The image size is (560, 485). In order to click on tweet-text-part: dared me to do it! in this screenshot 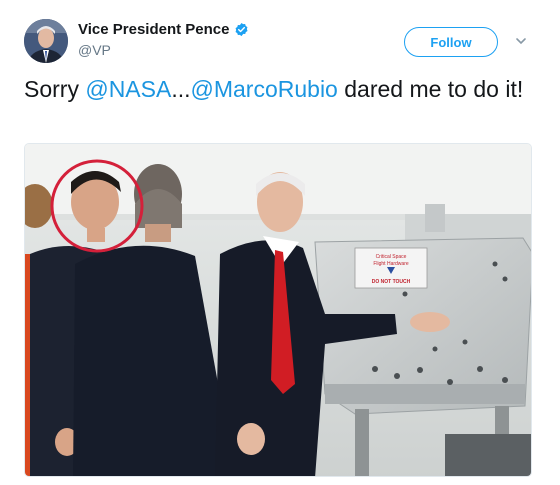, I will do `click(430, 89)`.